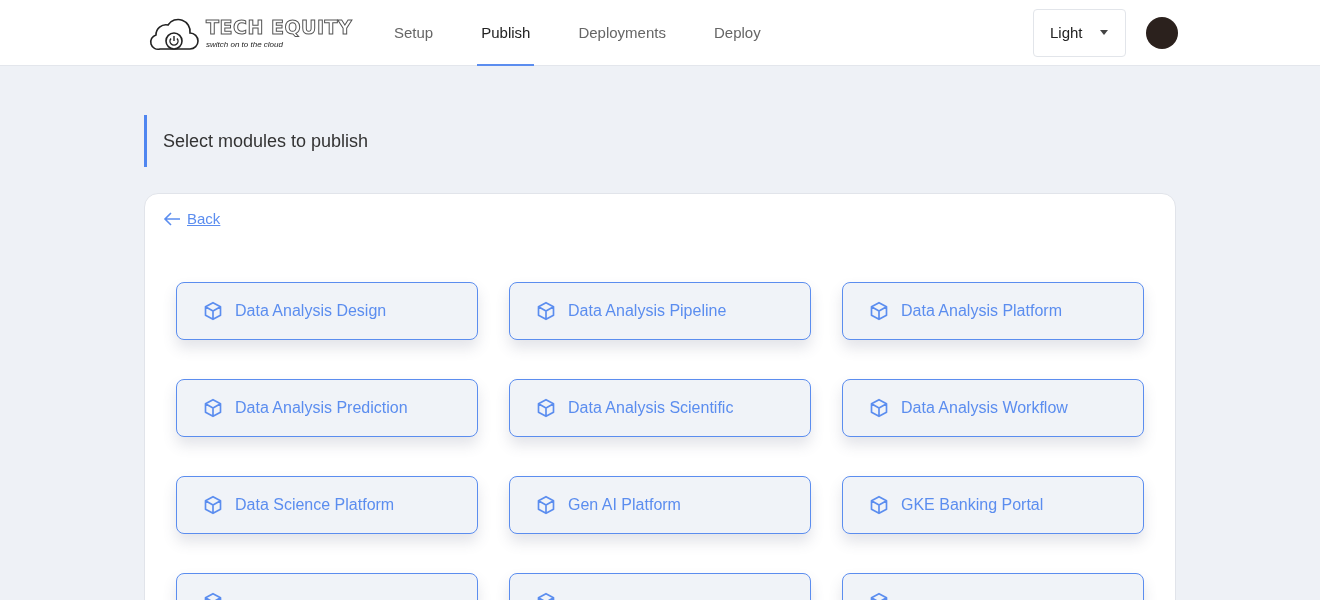  What do you see at coordinates (1079, 32) in the screenshot?
I see `theme-select: Light` at bounding box center [1079, 32].